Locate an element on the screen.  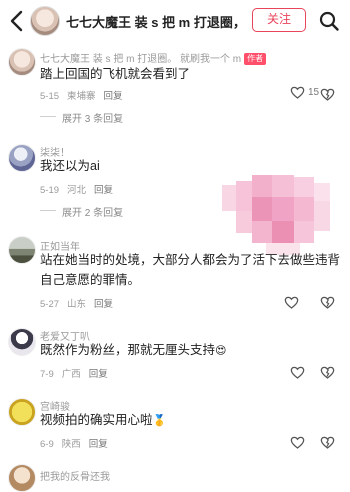
comment-date: 5-15 is located at coordinates (50, 96).